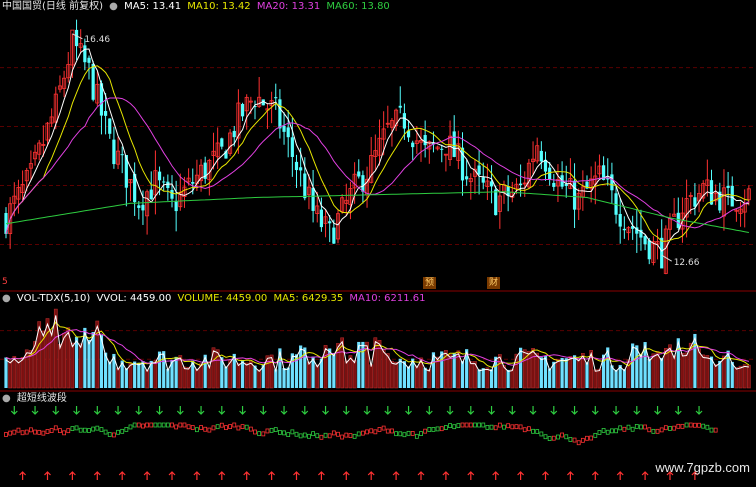  I want to click on event-badge-2: 财, so click(493, 283).